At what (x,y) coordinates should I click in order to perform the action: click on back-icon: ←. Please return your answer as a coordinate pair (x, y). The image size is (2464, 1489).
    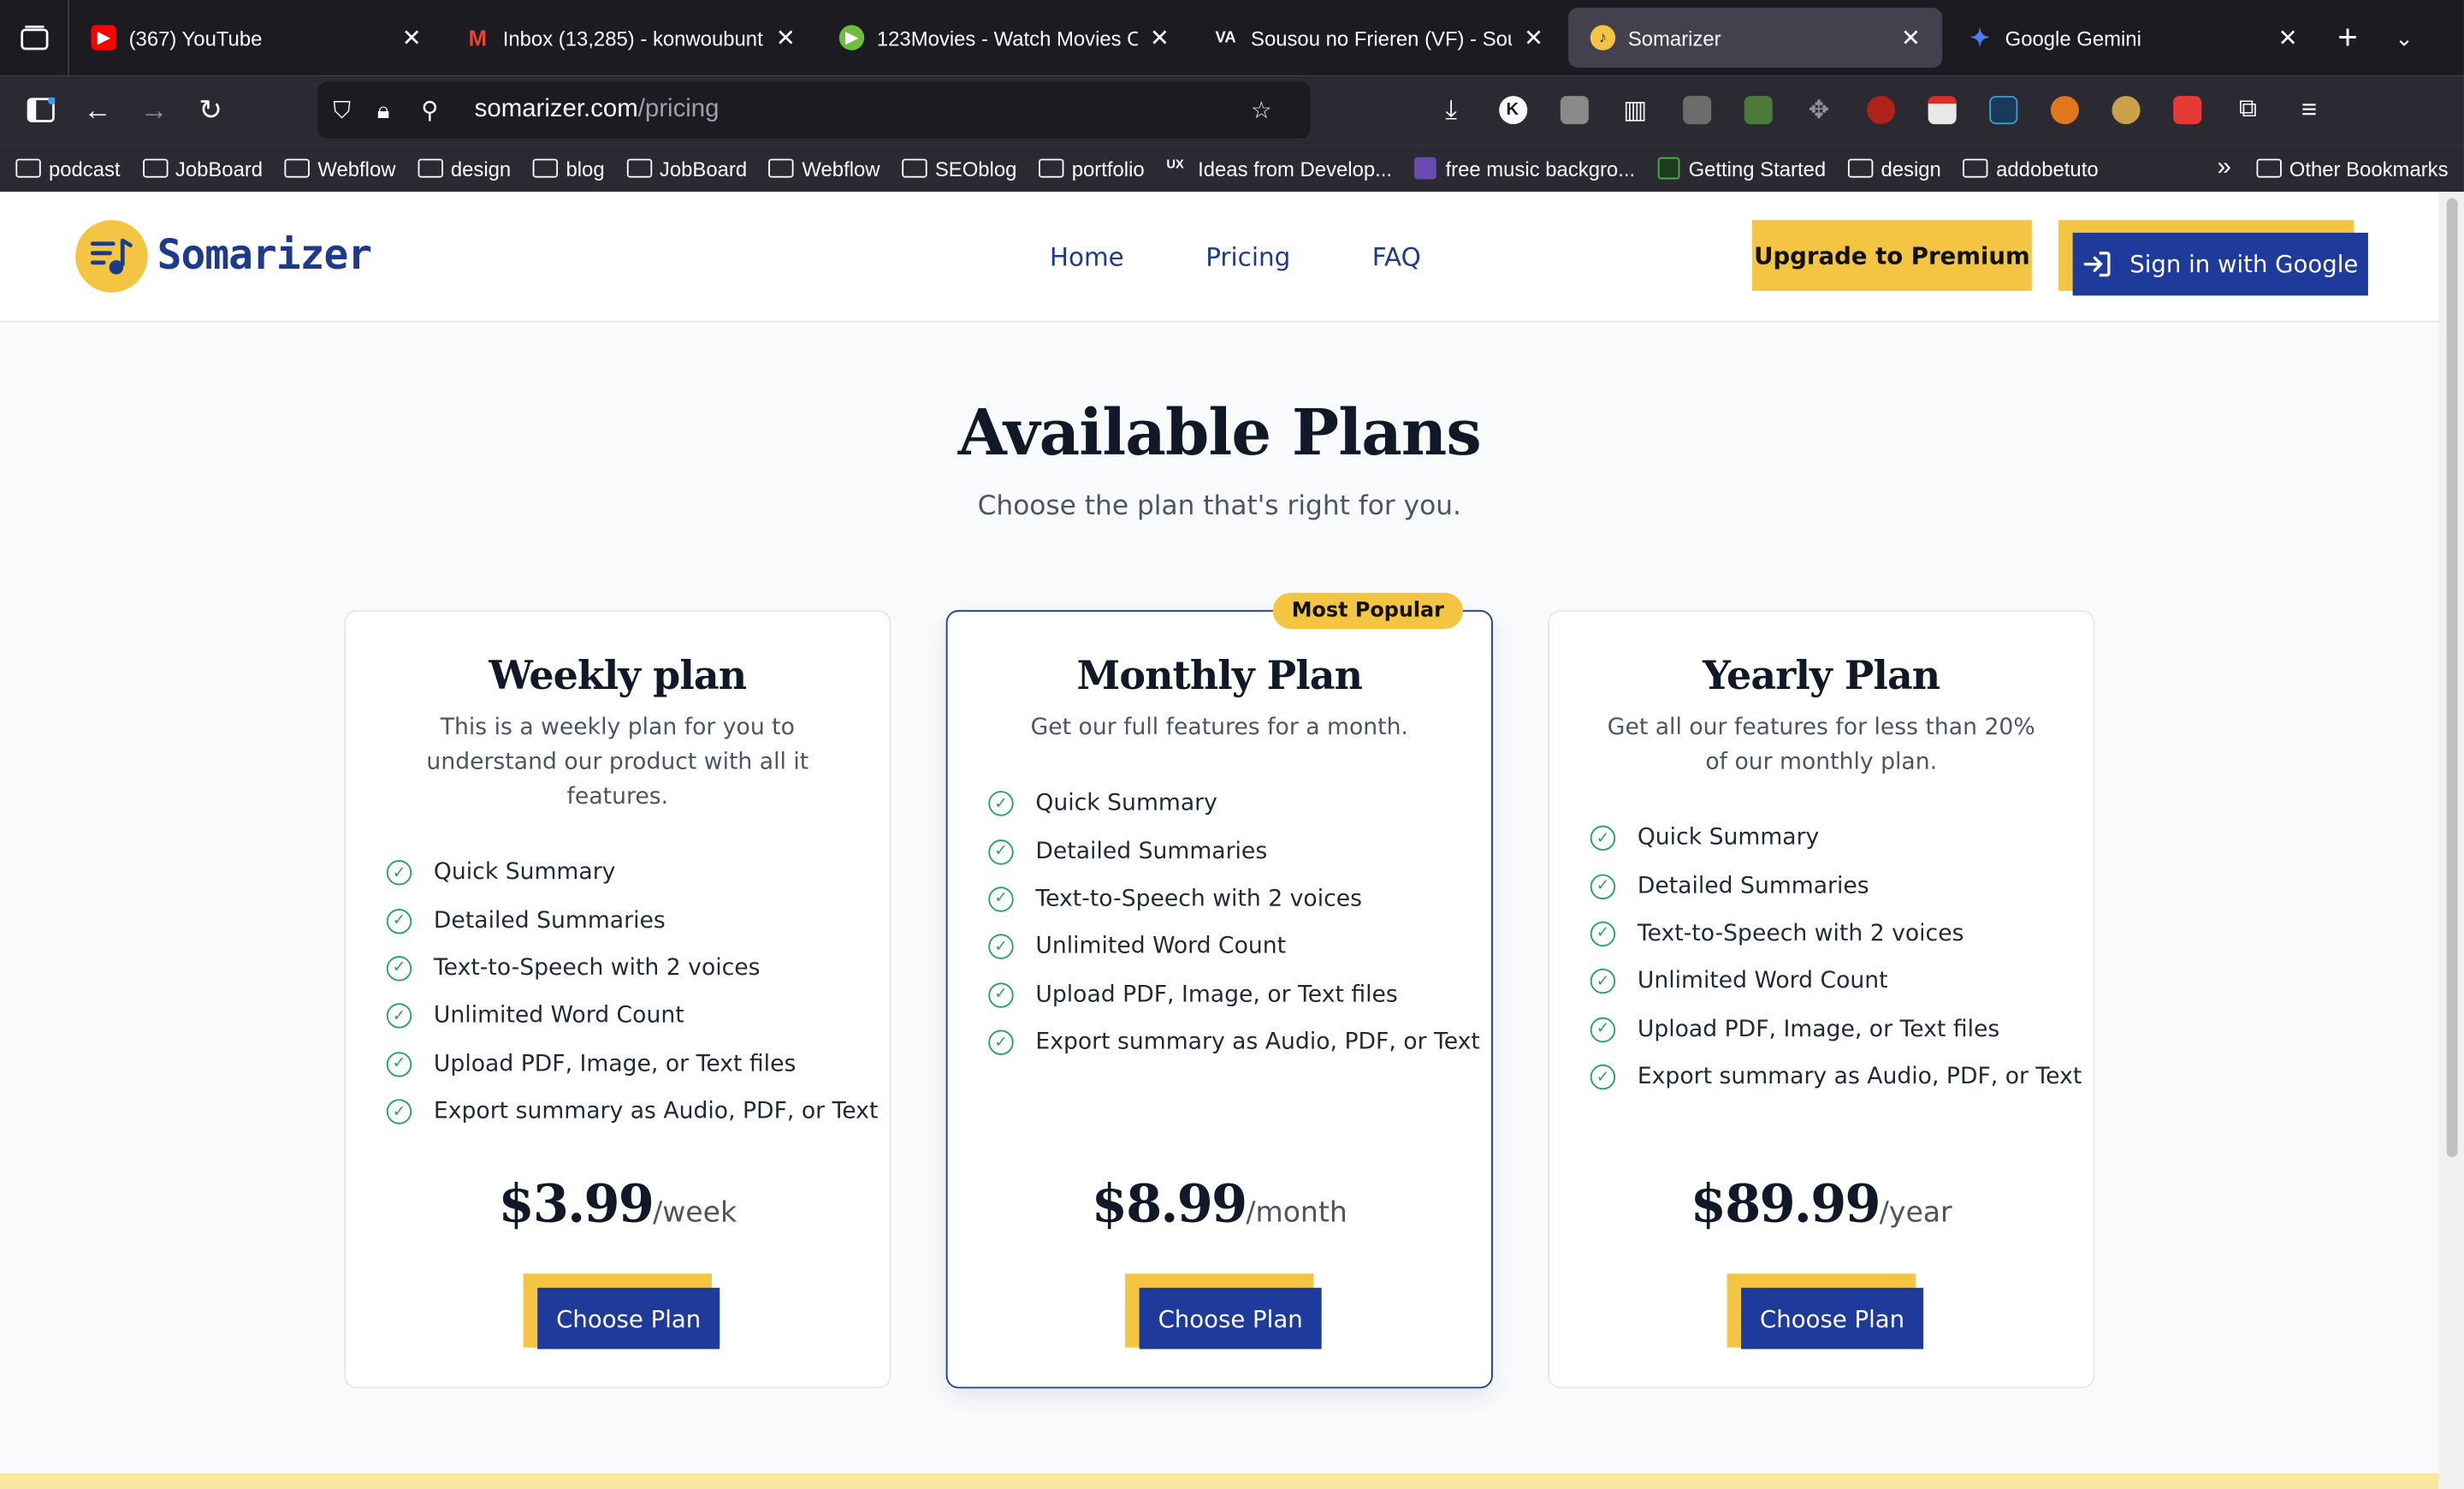
    Looking at the image, I should click on (97, 110).